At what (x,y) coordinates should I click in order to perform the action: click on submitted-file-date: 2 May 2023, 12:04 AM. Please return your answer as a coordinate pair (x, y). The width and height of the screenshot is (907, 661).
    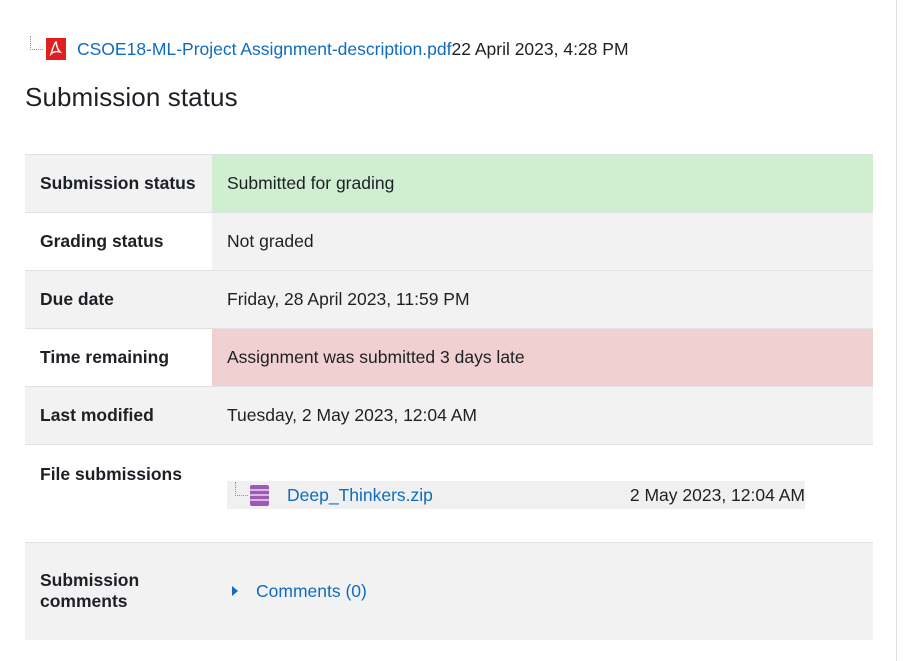
    Looking at the image, I should click on (717, 494).